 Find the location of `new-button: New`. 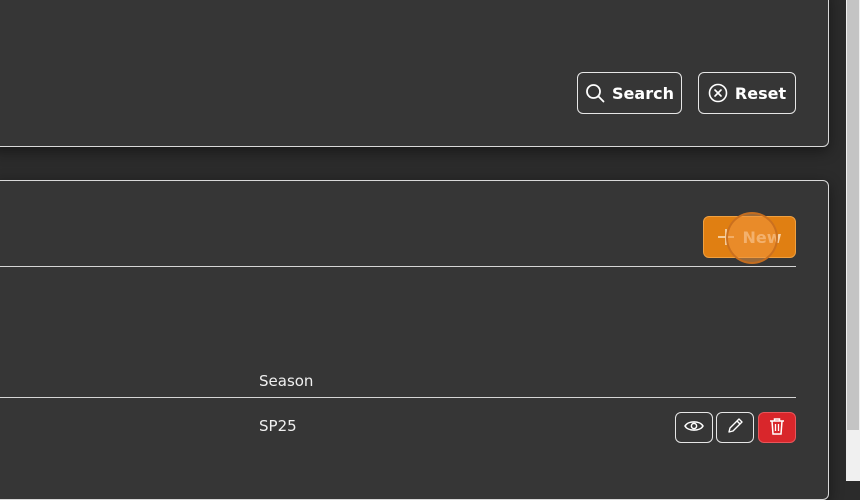

new-button: New is located at coordinates (749, 237).